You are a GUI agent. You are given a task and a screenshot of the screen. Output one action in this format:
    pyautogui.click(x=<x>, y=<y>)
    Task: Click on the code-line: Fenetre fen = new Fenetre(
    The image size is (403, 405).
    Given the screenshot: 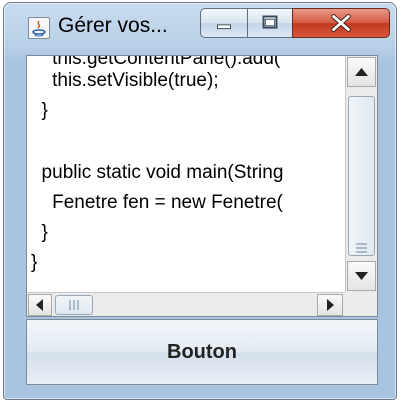 What is the action you would take?
    pyautogui.click(x=157, y=202)
    